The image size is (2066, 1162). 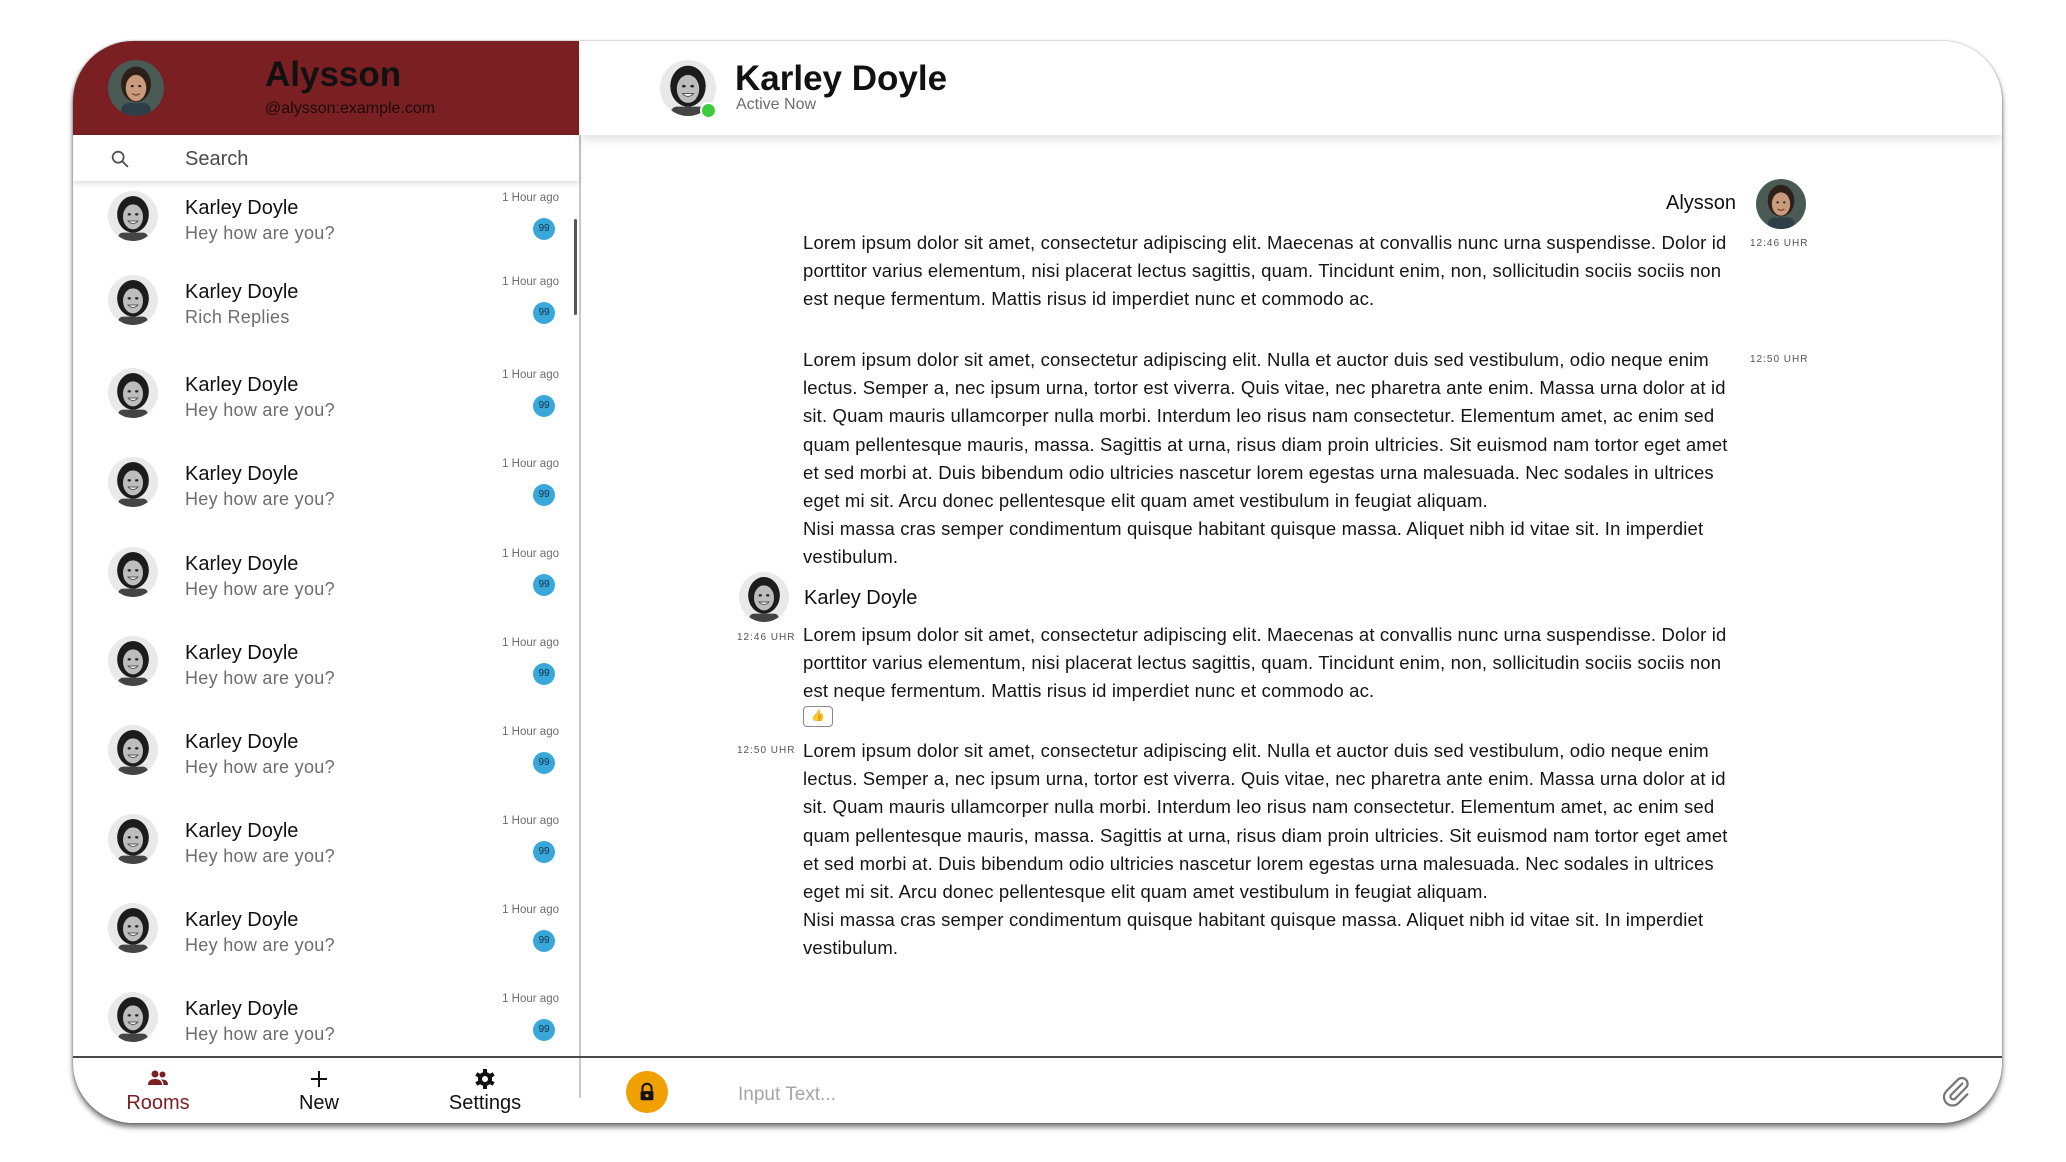 I want to click on nav-rooms-label: Rooms, so click(x=158, y=1103).